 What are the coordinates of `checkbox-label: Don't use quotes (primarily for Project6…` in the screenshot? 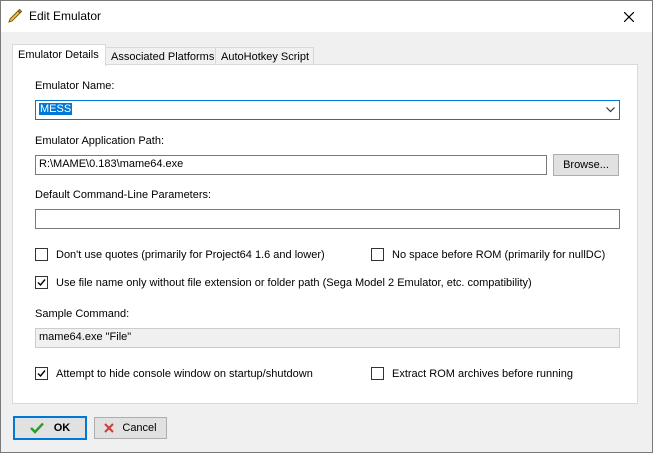 It's located at (190, 254).